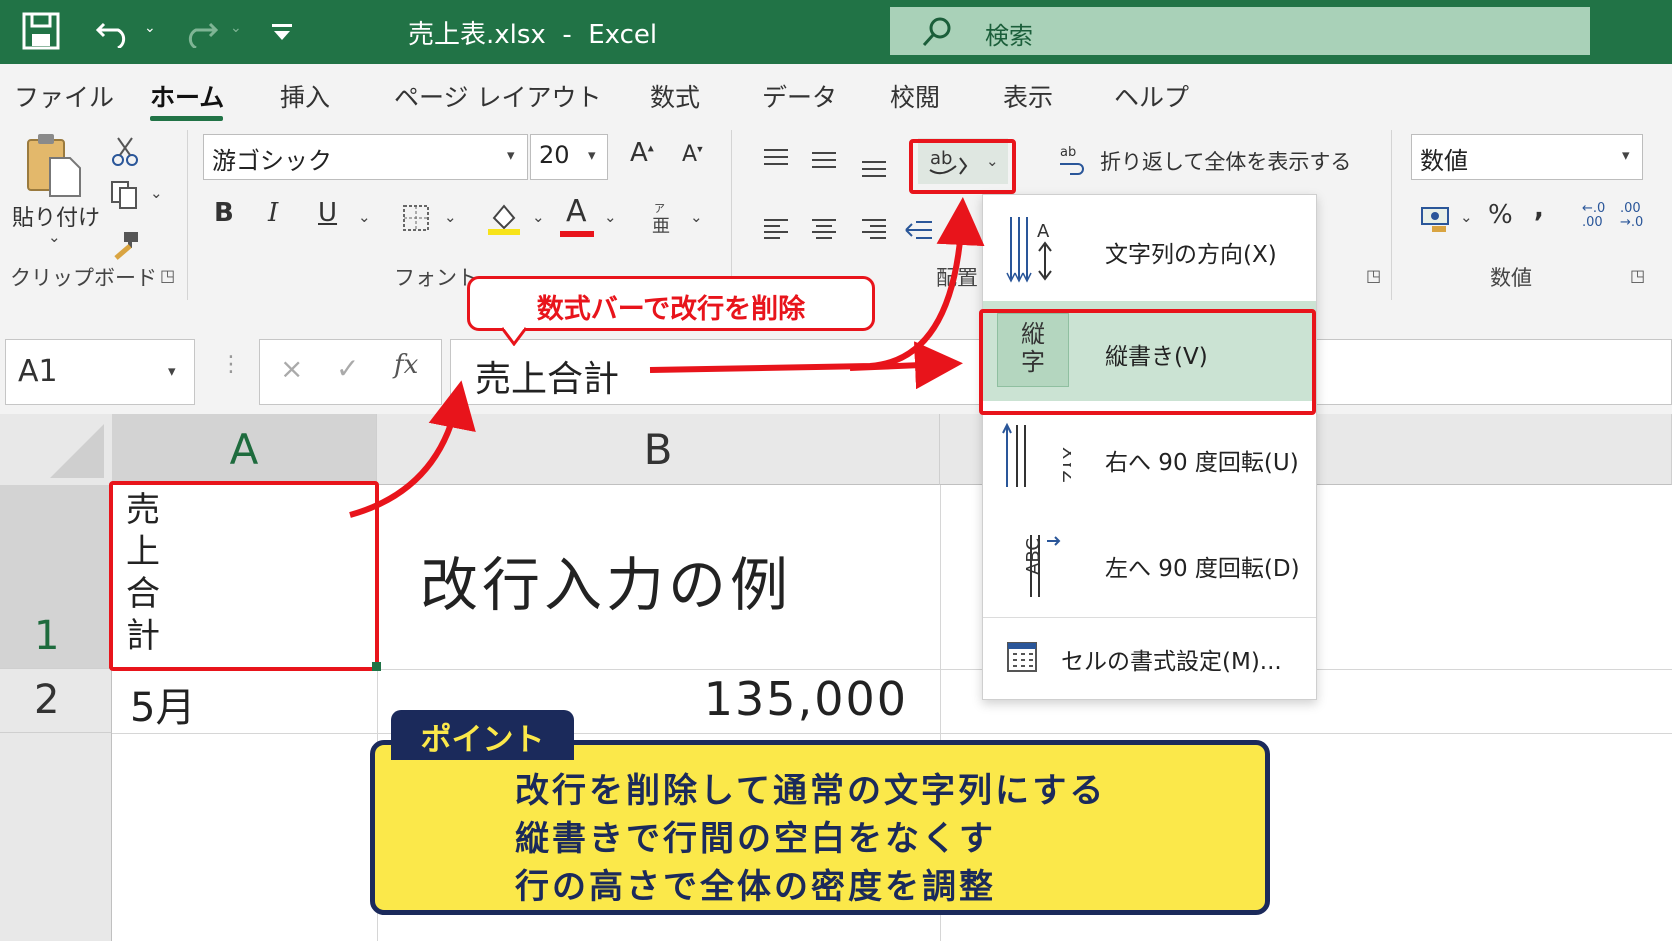  I want to click on ribbon-separator, so click(187, 215).